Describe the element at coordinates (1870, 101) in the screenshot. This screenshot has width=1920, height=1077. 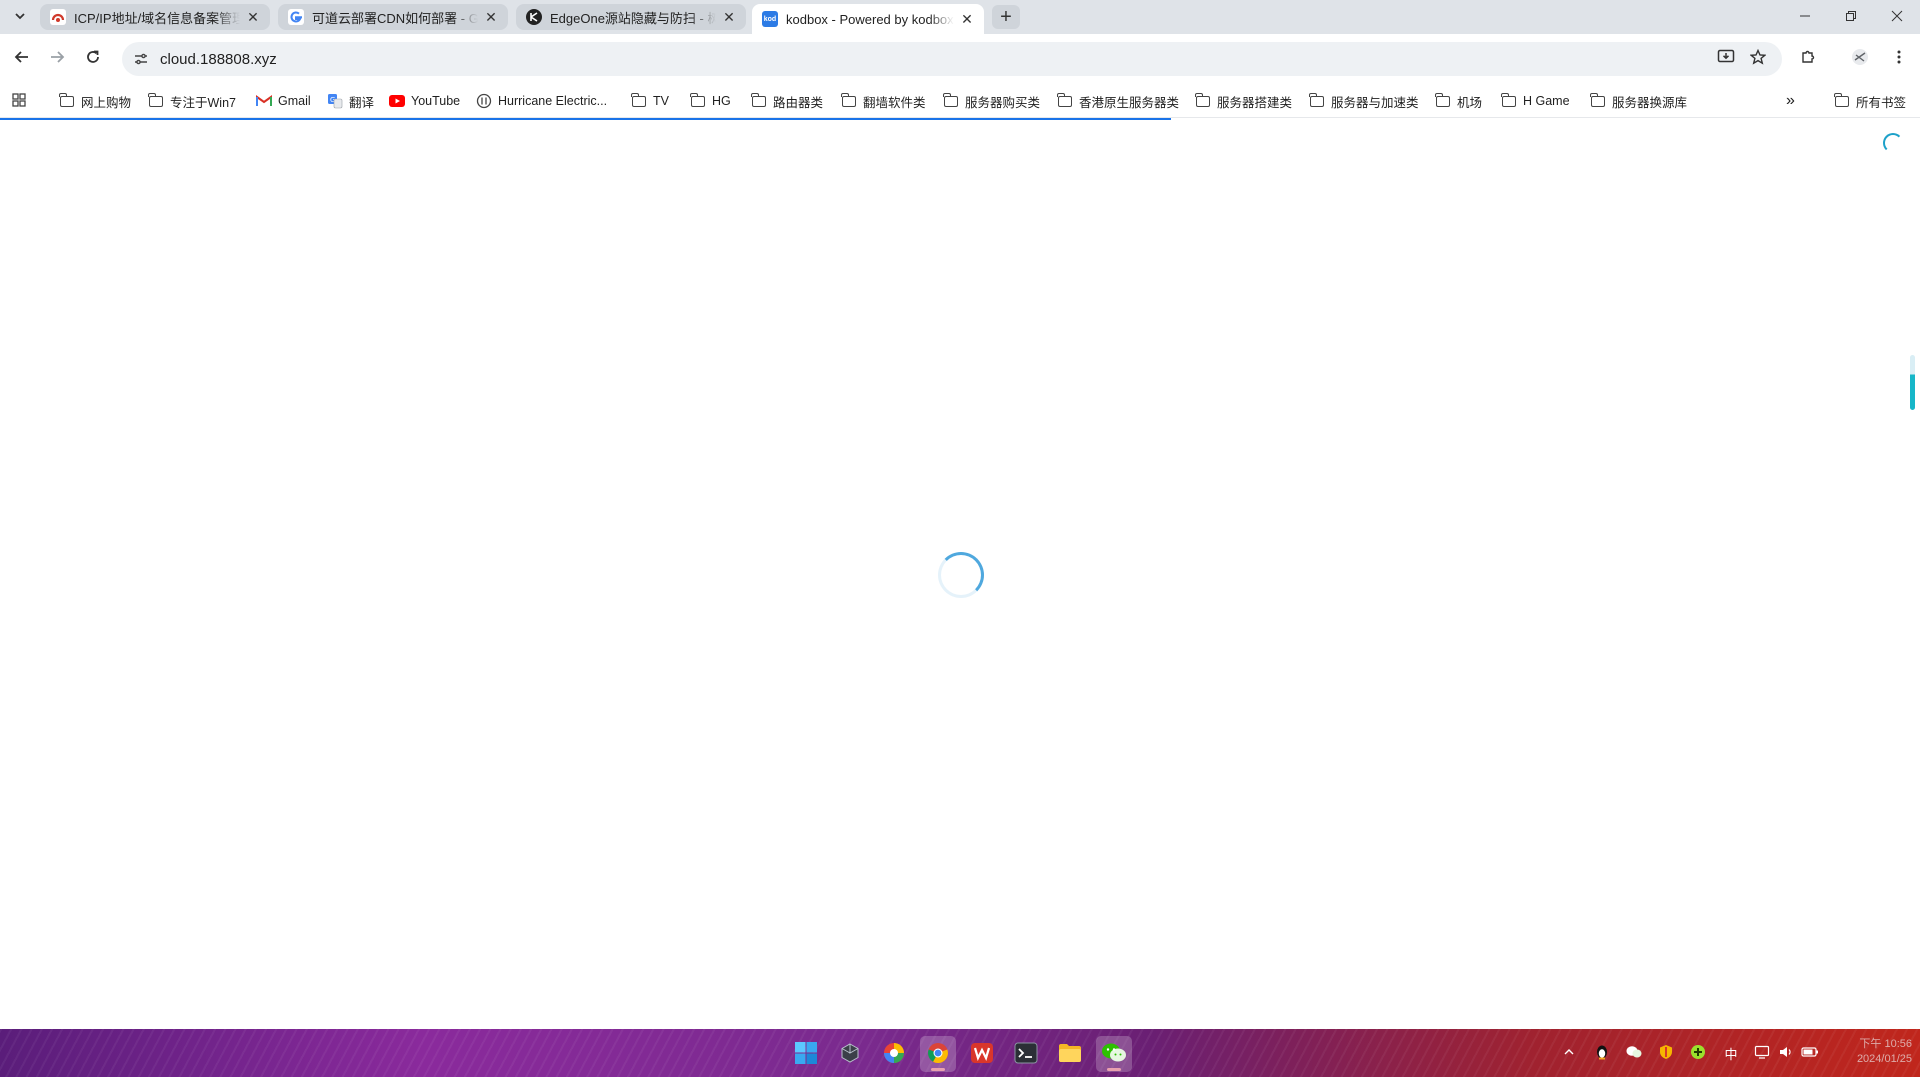
I see `all-bookmarks-button: 所有书签` at that location.